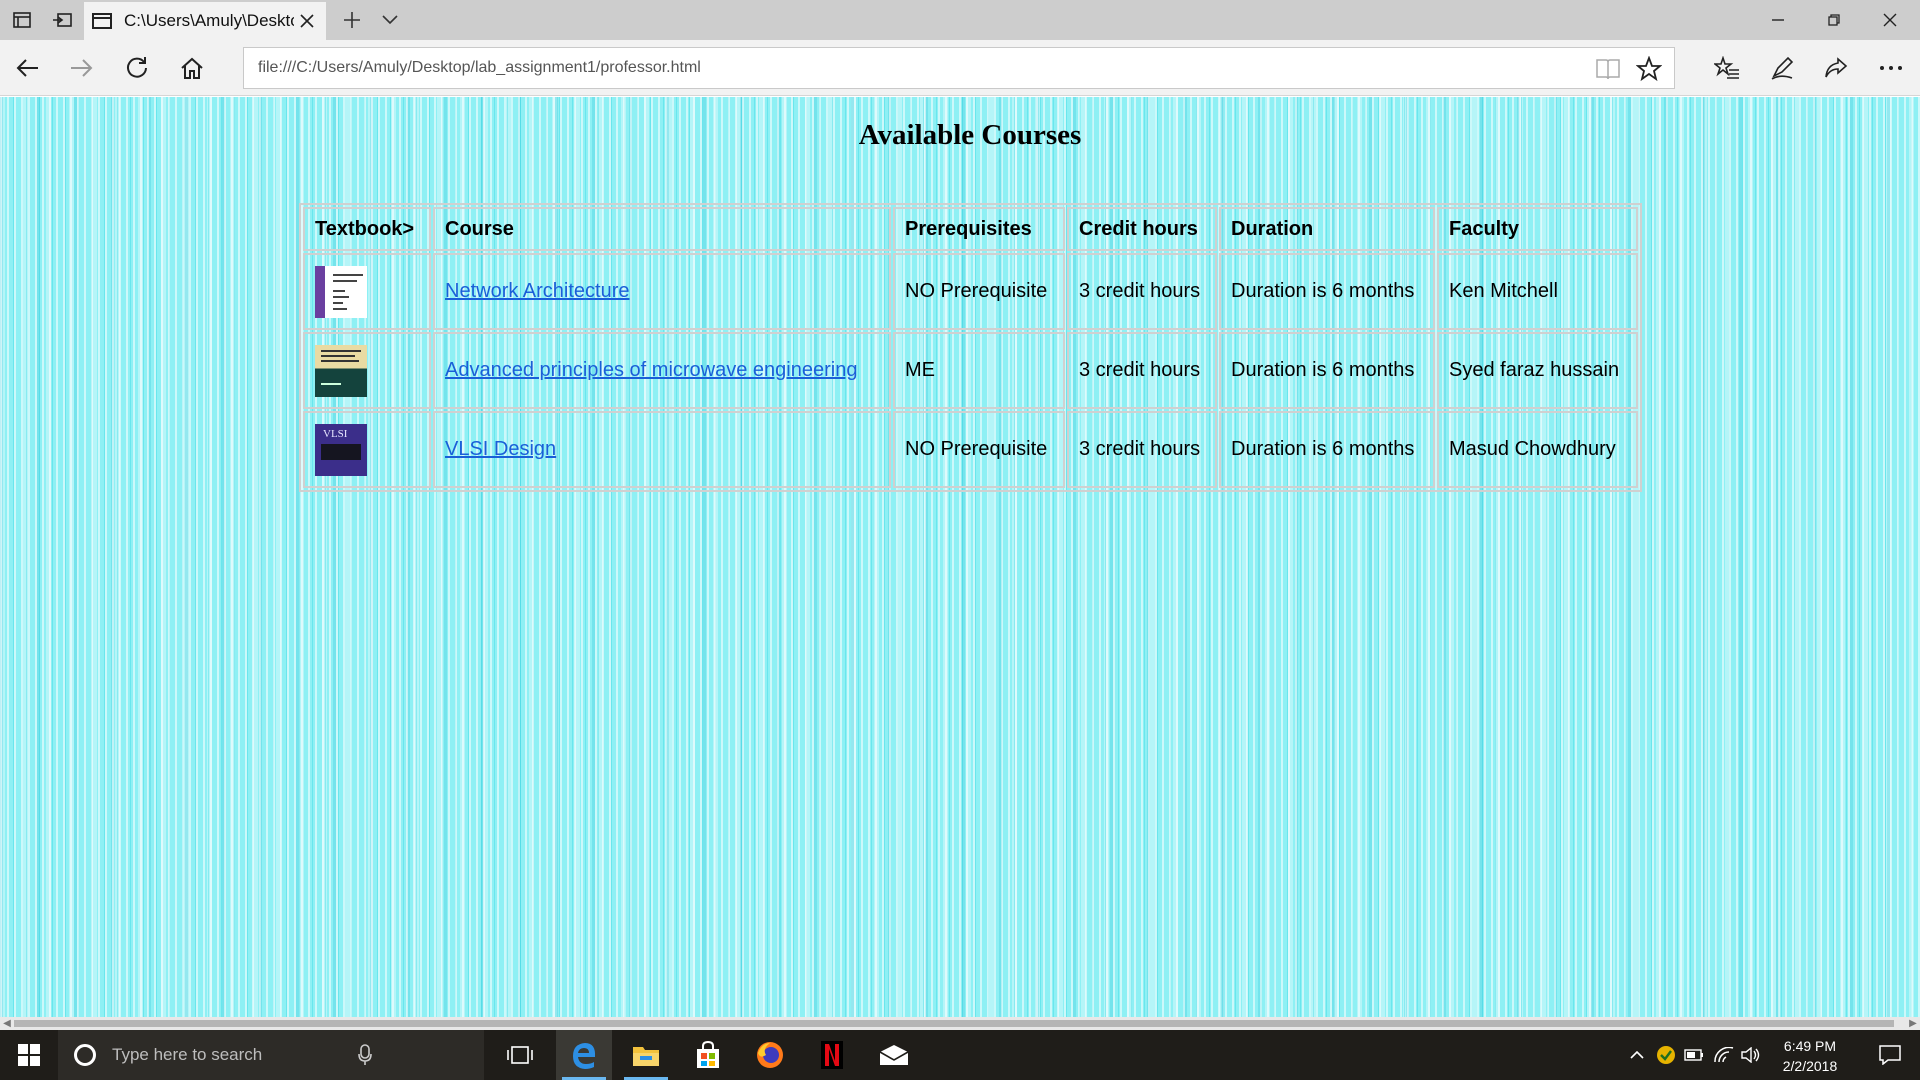 The image size is (1920, 1080). I want to click on edge-browser-icon, so click(584, 1055).